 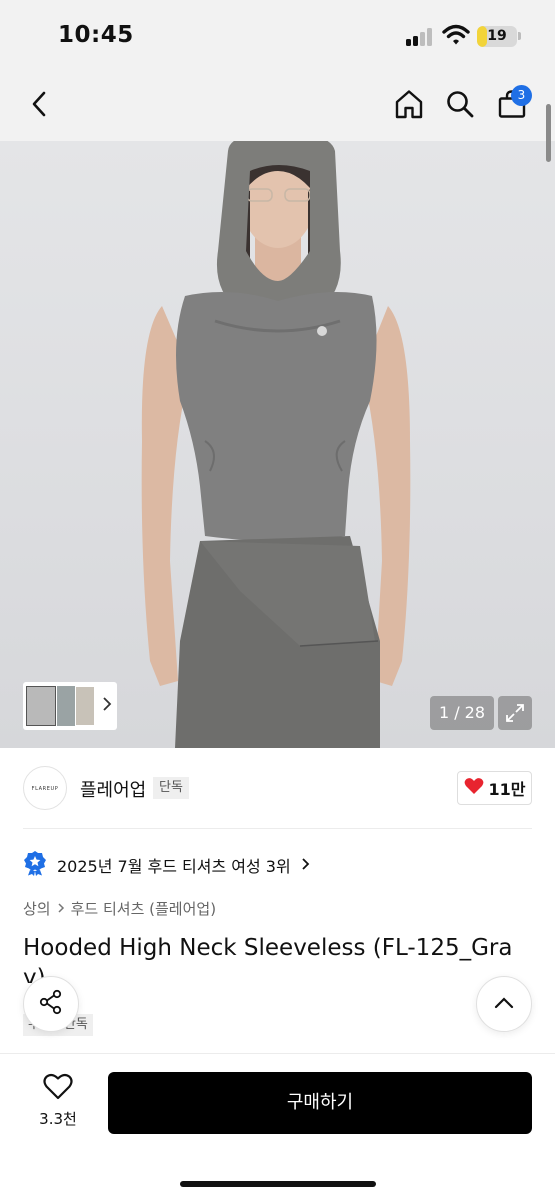 What do you see at coordinates (521, 95) in the screenshot?
I see `cart-badge: 3` at bounding box center [521, 95].